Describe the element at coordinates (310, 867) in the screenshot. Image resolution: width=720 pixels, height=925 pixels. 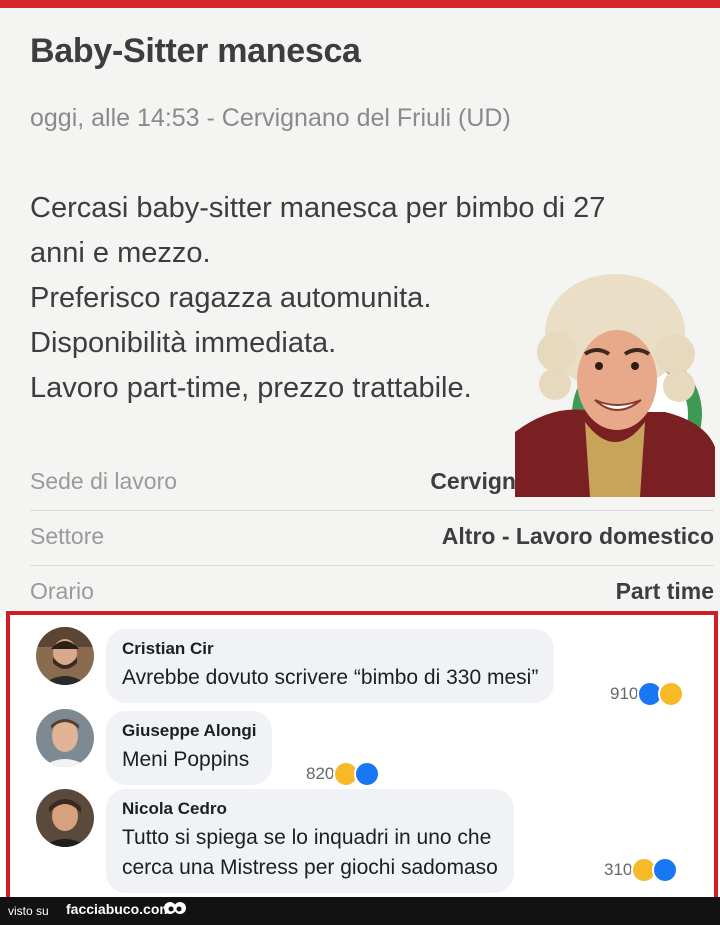
I see `comment-text: cerca una Mistress per giochi sadomaso` at that location.